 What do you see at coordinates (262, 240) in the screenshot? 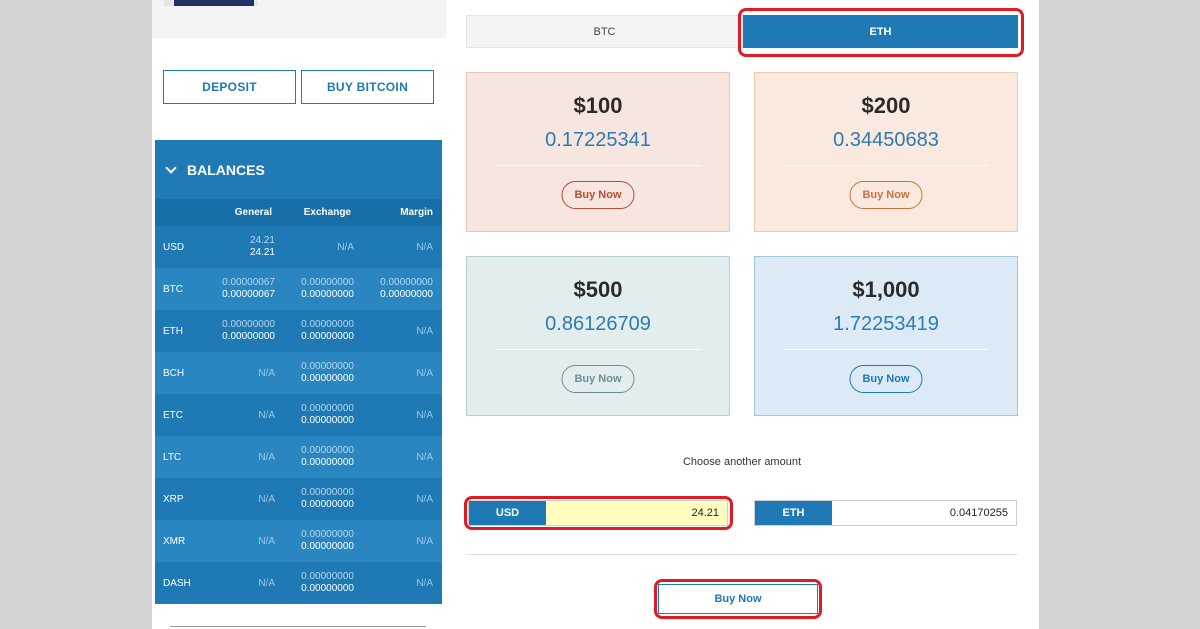
I see `balance-available: 24.21` at bounding box center [262, 240].